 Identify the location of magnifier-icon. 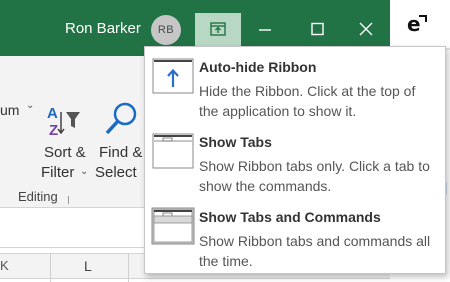
(122, 119).